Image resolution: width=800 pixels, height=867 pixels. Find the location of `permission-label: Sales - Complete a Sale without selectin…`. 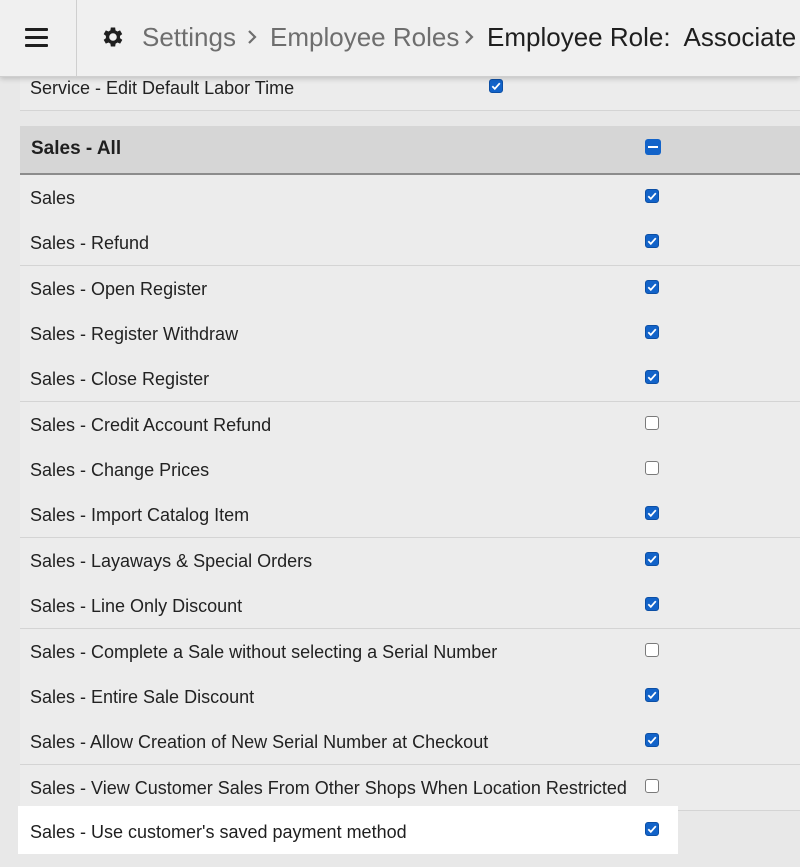

permission-label: Sales - Complete a Sale without selectin… is located at coordinates (264, 651).